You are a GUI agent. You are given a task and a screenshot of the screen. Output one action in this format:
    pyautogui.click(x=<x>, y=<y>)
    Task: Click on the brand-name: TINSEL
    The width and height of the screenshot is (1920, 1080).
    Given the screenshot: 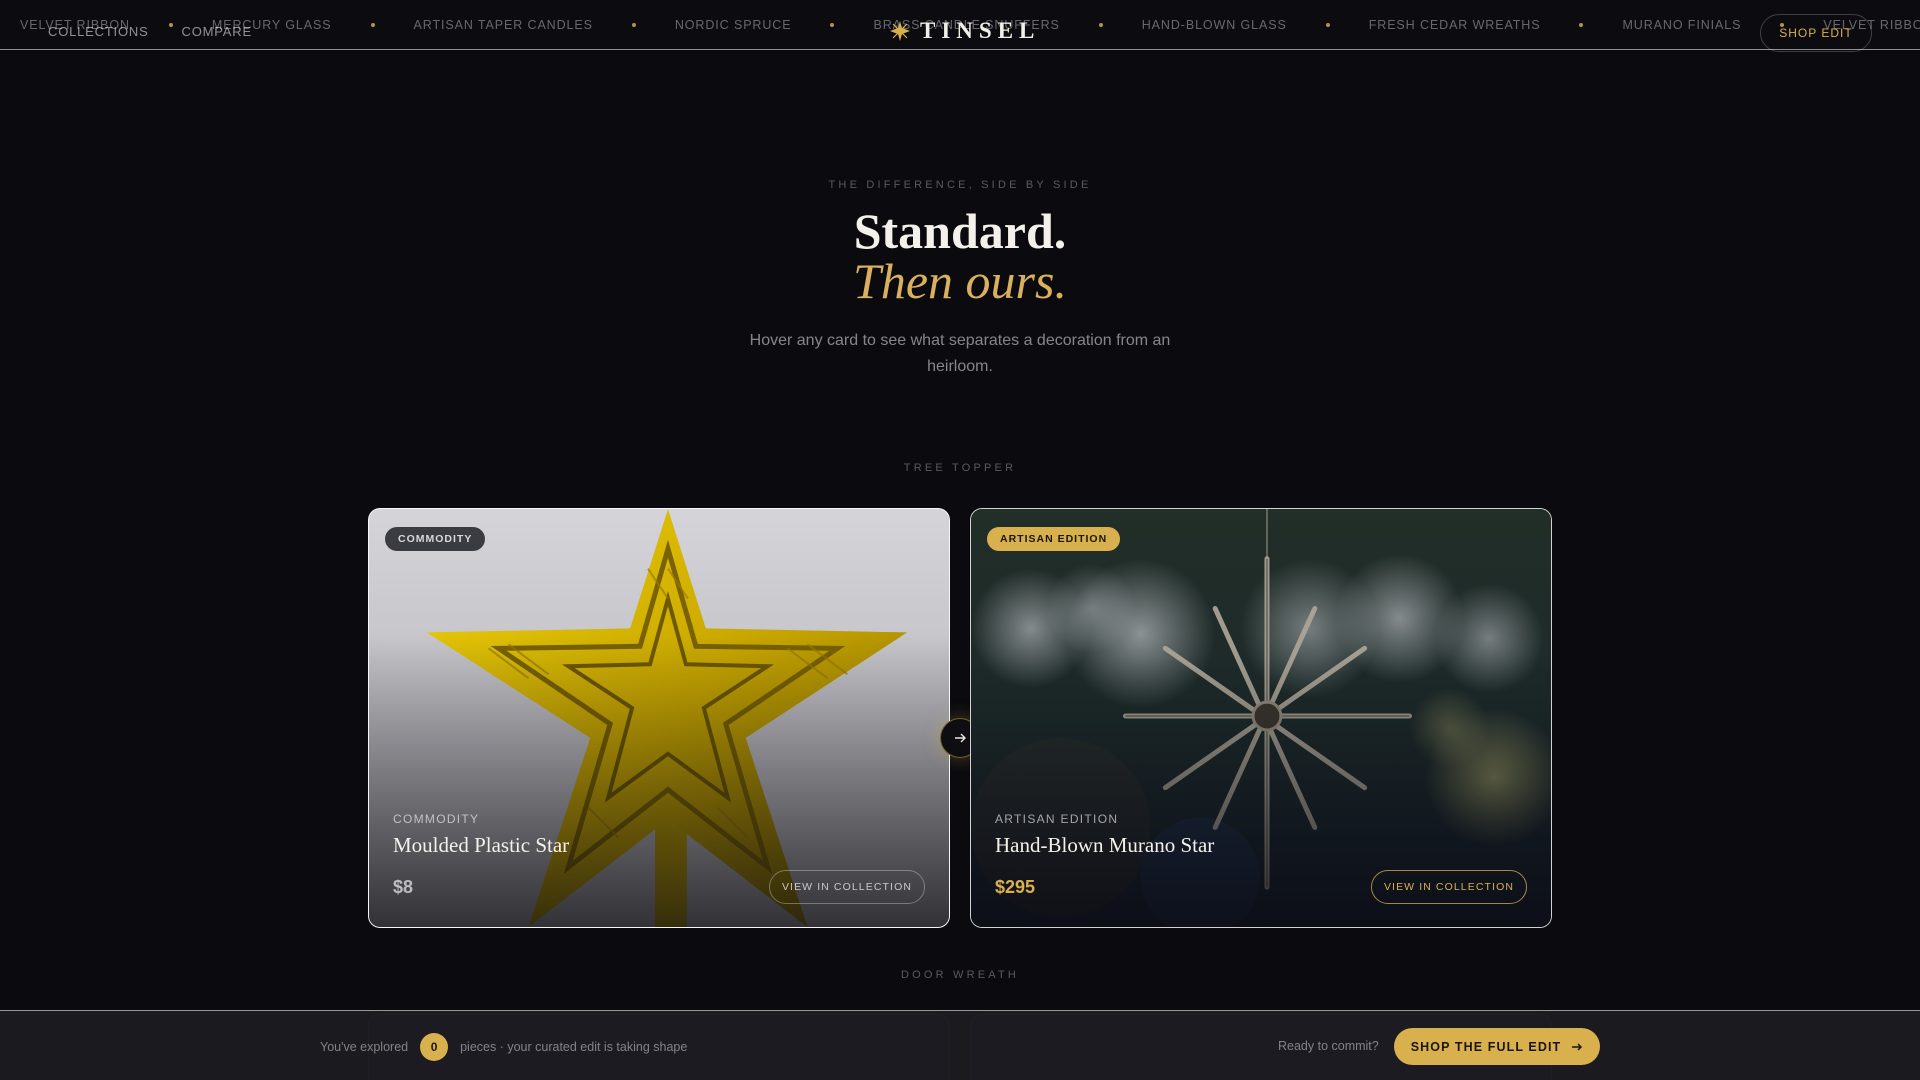 What is the action you would take?
    pyautogui.click(x=980, y=30)
    